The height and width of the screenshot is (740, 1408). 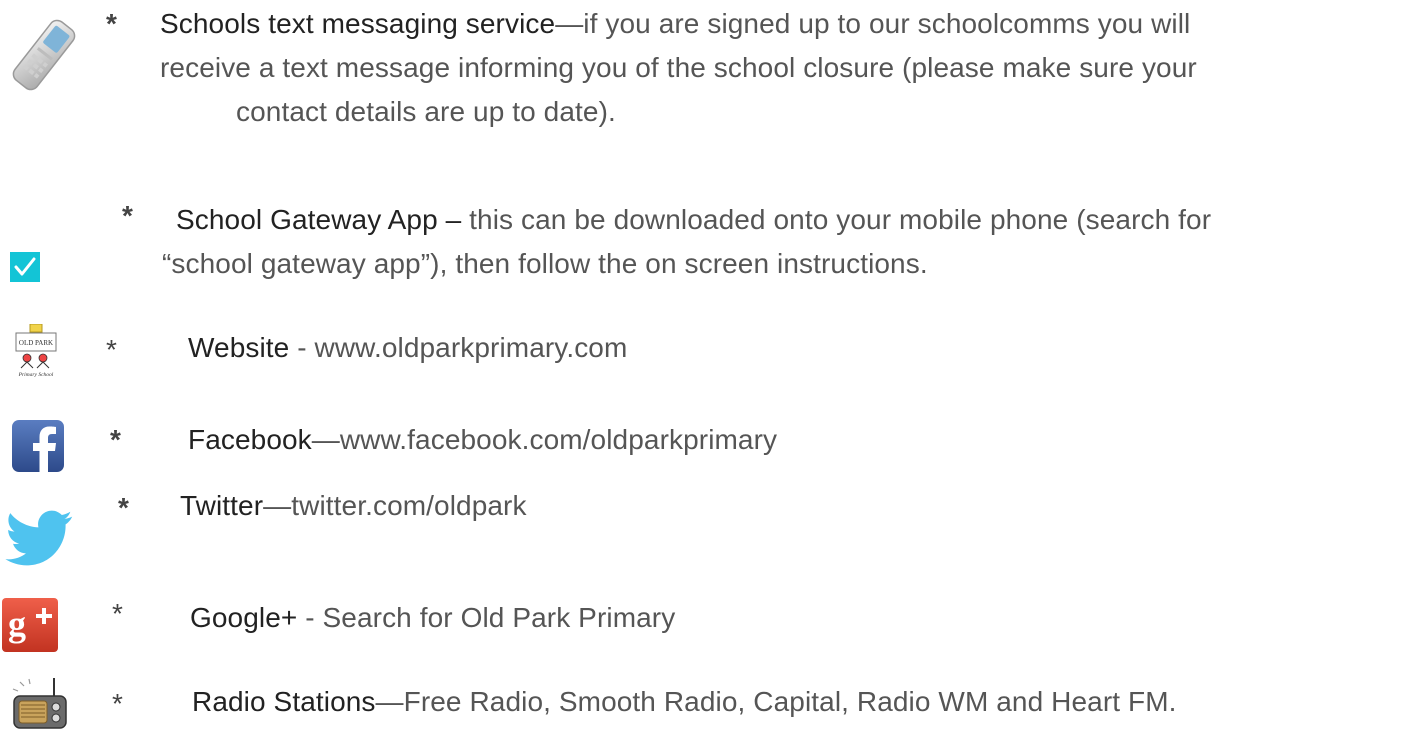 I want to click on item-line-3: contact details are up to date)., so click(x=426, y=111).